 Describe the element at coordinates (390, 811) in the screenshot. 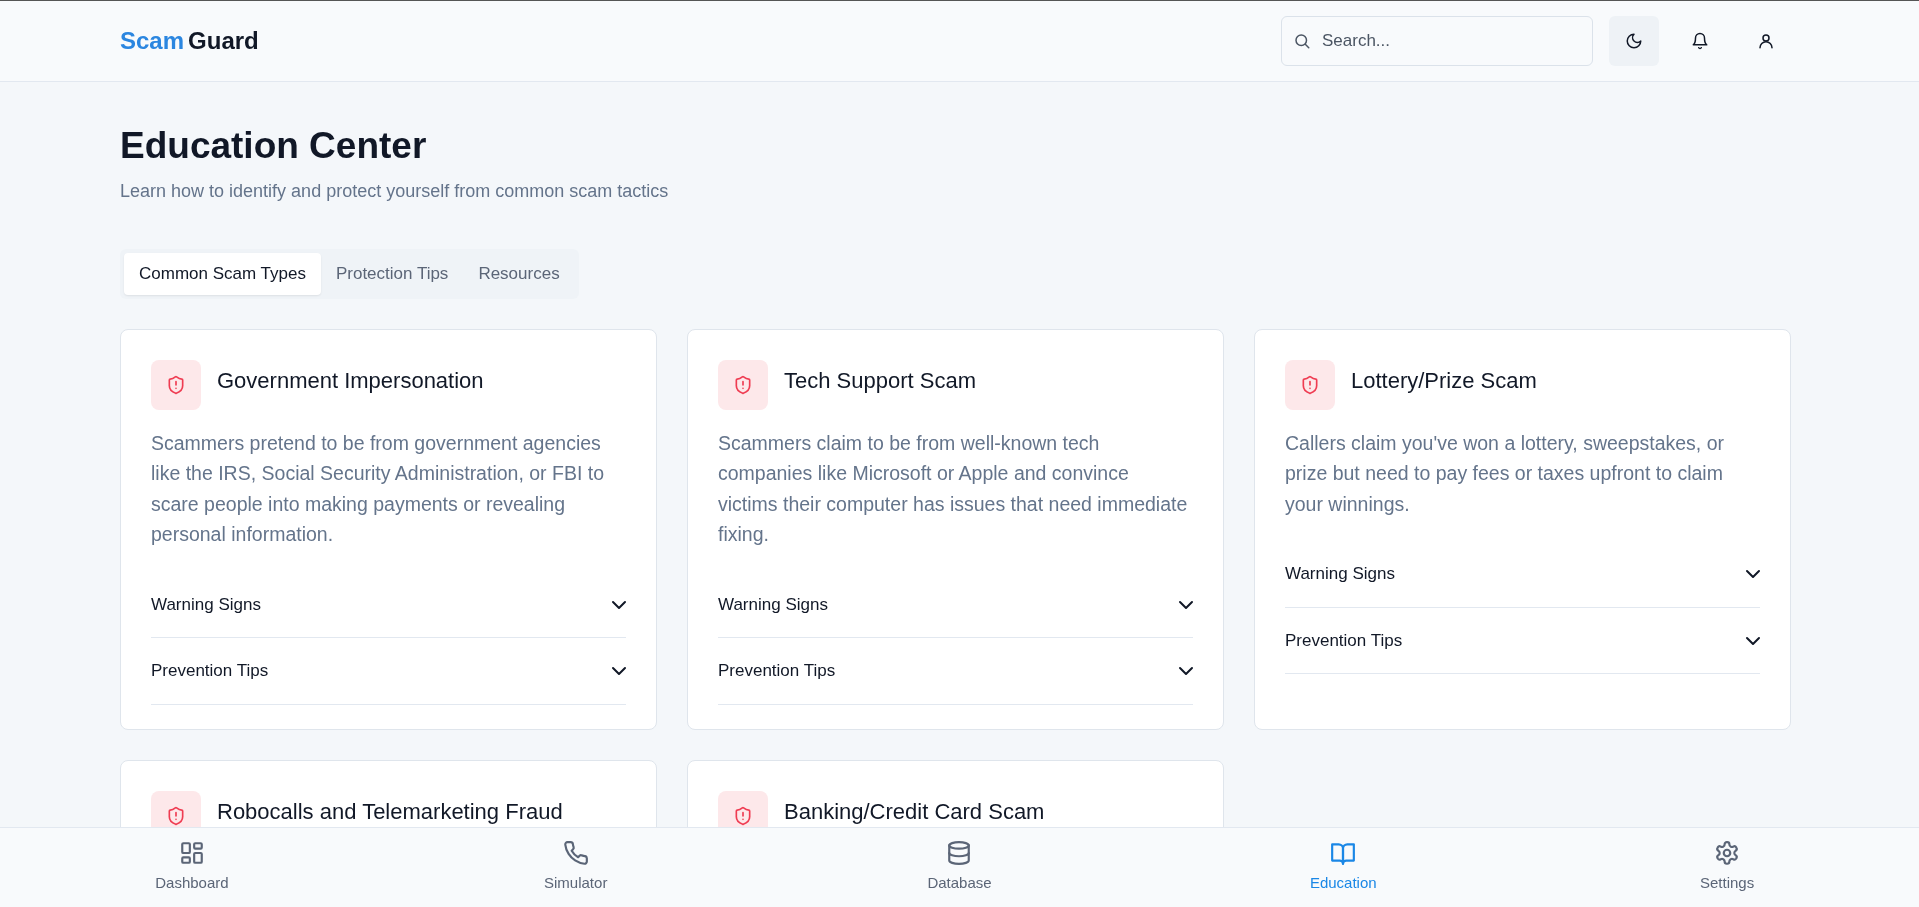

I see `card-title: Robocalls and Telemarketing Fraud` at that location.